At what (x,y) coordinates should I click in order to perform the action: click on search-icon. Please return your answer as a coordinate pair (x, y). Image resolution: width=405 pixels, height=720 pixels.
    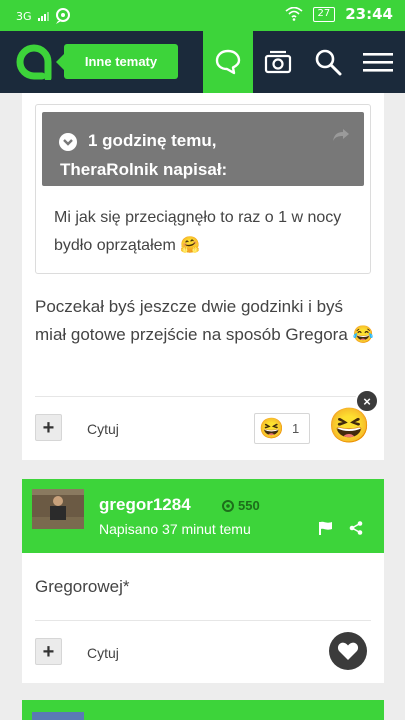
    Looking at the image, I should click on (328, 62).